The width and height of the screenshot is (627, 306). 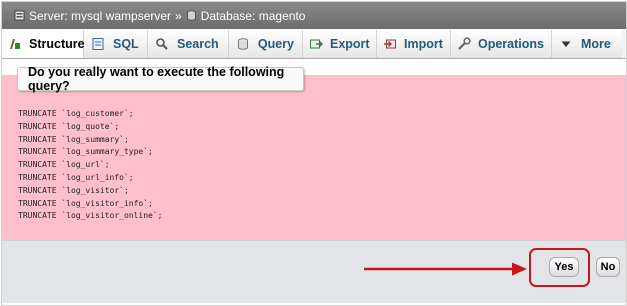 What do you see at coordinates (423, 44) in the screenshot?
I see `tab-label: Import` at bounding box center [423, 44].